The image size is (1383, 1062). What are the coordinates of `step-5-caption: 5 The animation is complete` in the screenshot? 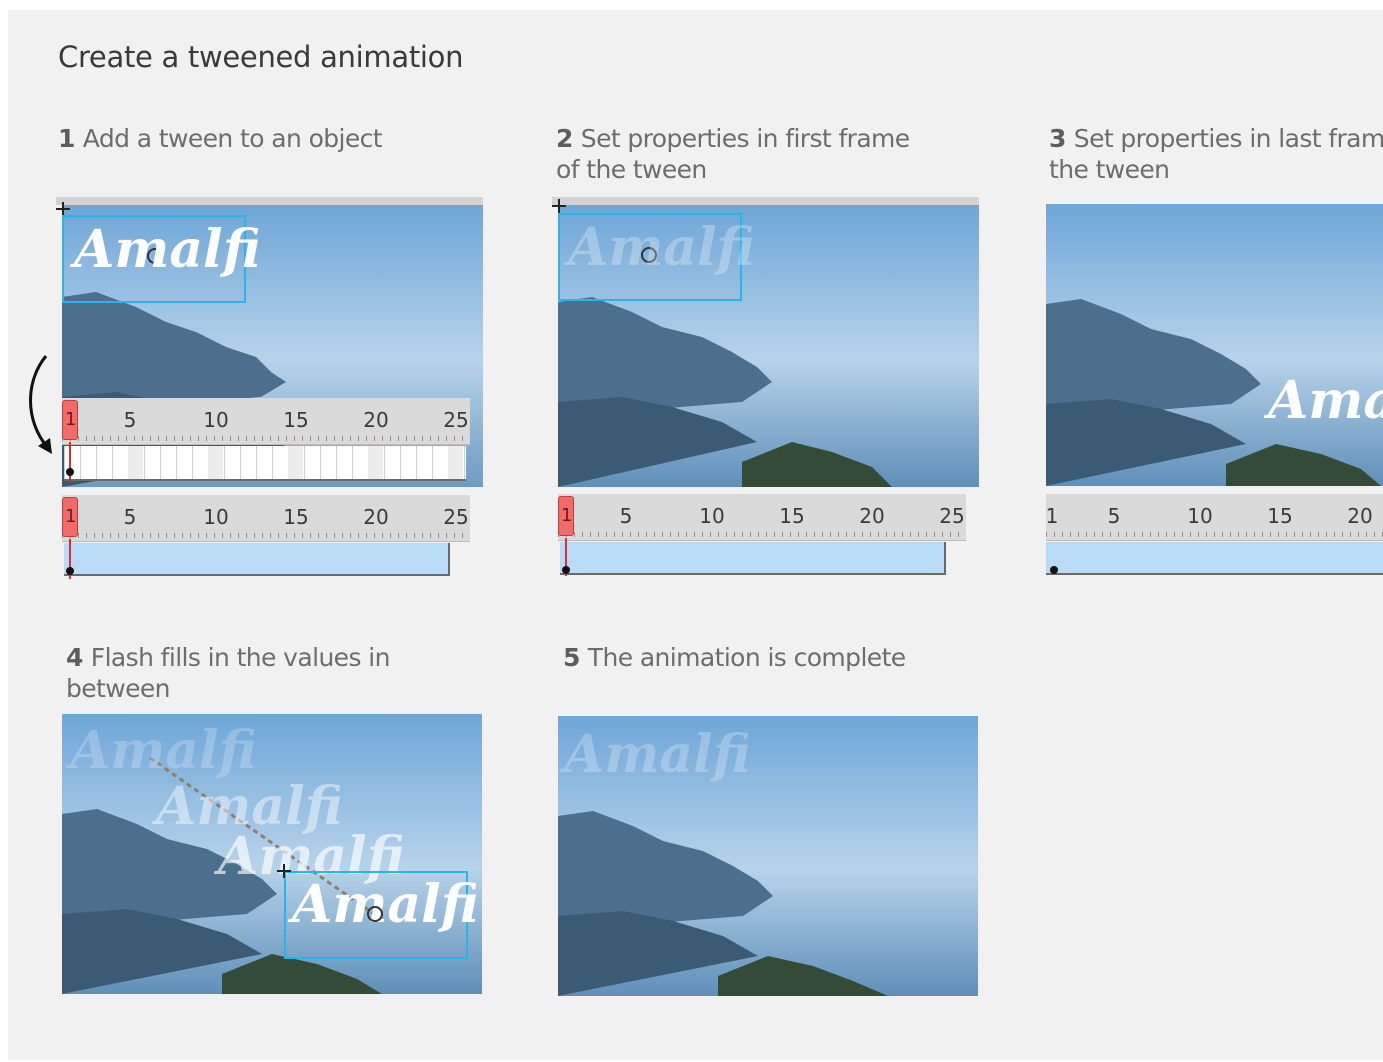 It's located at (734, 657).